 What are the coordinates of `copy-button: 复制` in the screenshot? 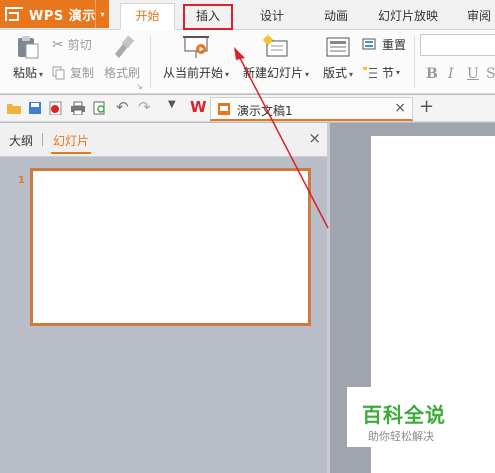 It's located at (73, 72).